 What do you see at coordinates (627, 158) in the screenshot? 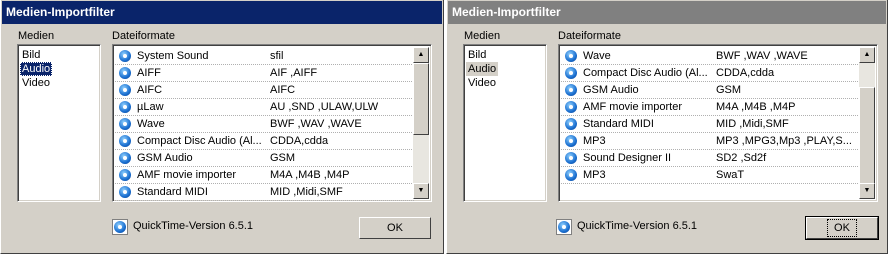
I see `format-name: Sound Designer II` at bounding box center [627, 158].